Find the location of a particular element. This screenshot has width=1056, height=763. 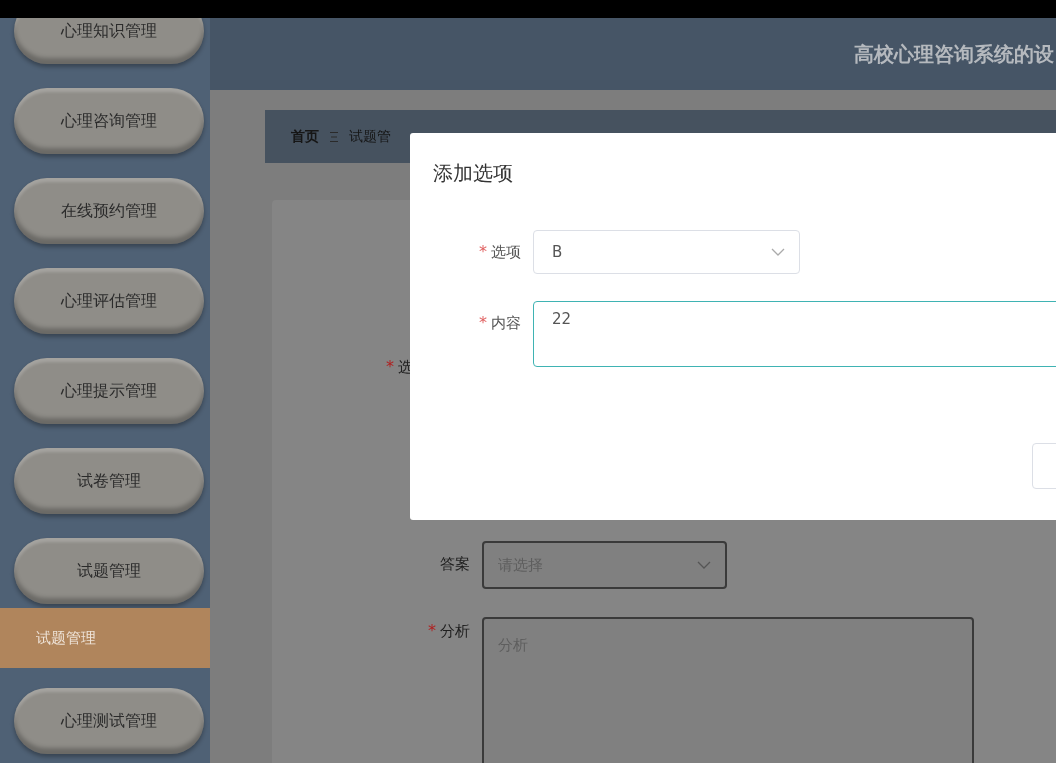

sidebar-menu-item: 心理提示管理 is located at coordinates (109, 391).